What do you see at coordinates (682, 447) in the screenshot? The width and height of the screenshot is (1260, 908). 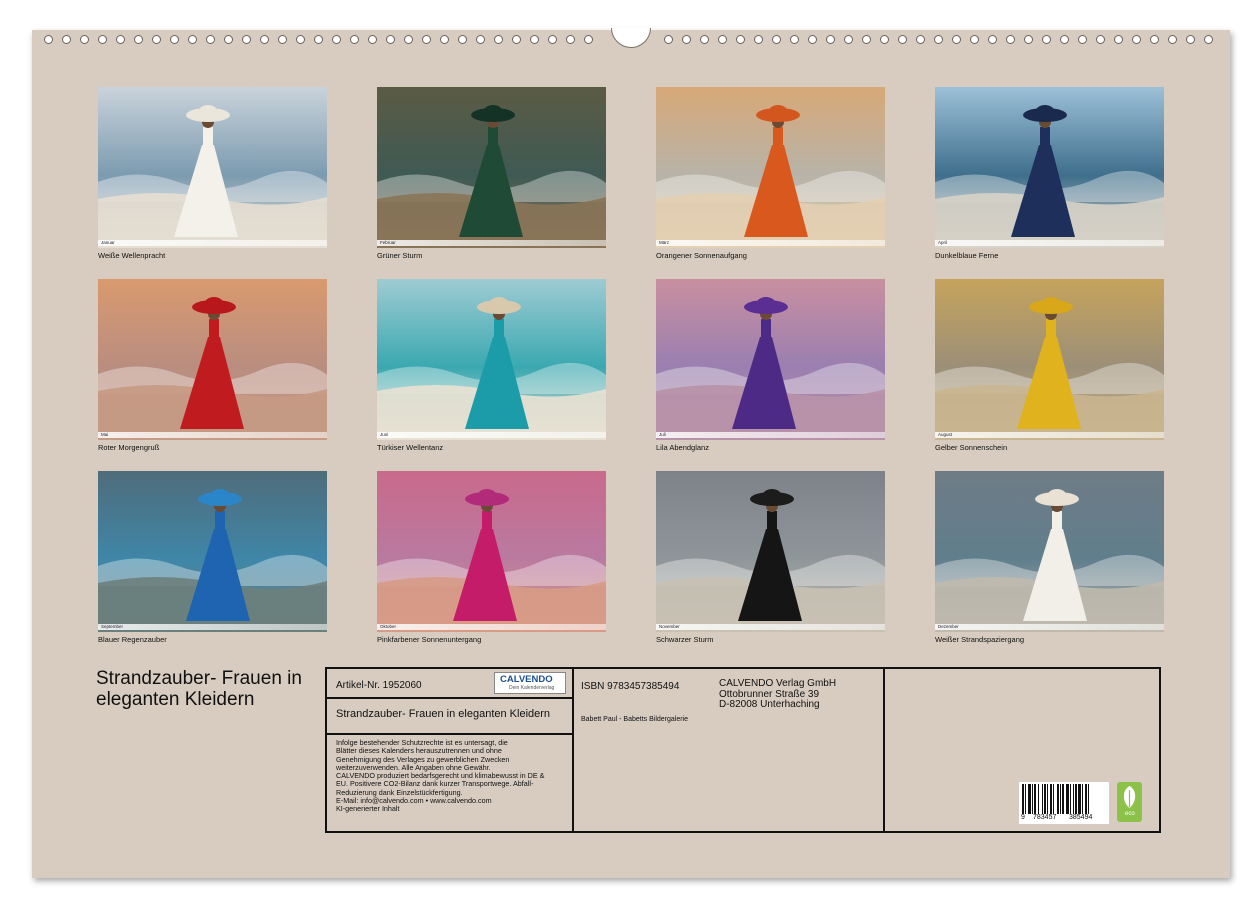 I see `thumbnail-caption: Lila Abendglanz` at bounding box center [682, 447].